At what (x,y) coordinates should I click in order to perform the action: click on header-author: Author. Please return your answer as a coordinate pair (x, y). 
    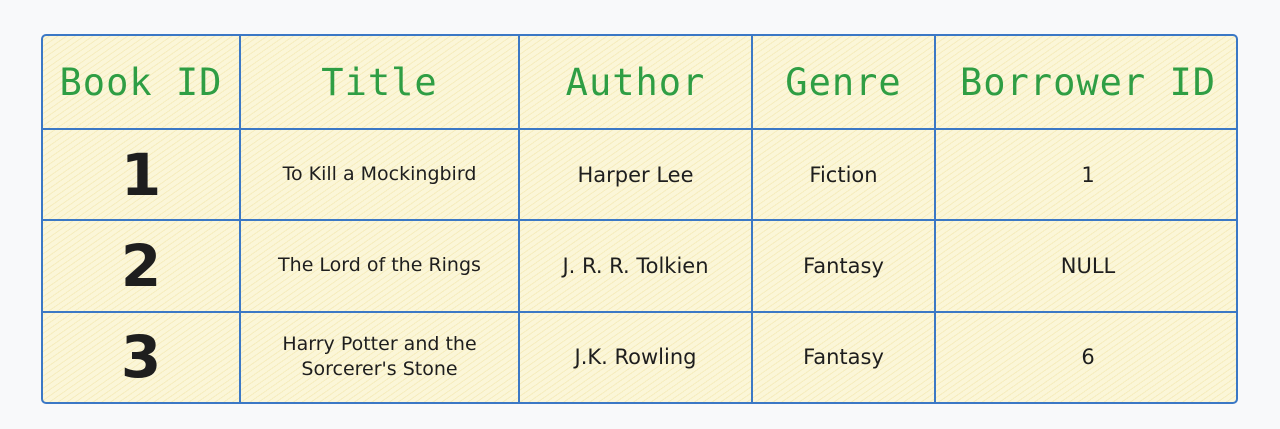
    Looking at the image, I should click on (635, 83).